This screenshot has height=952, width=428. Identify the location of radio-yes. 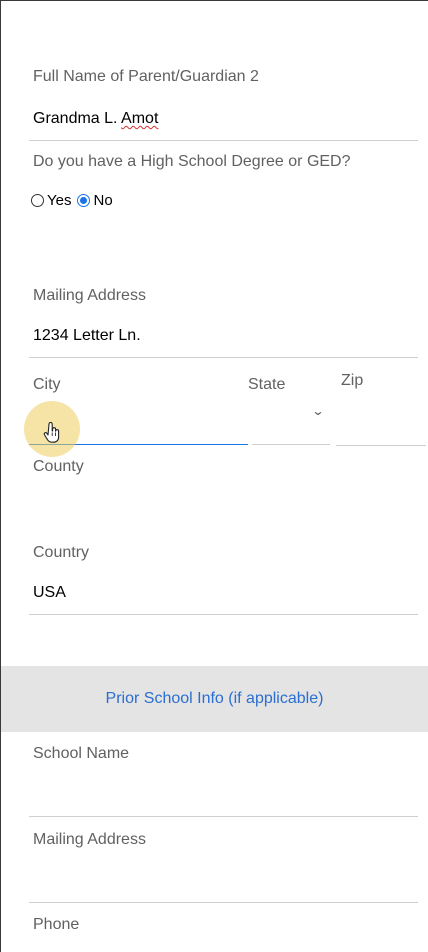
(37, 200).